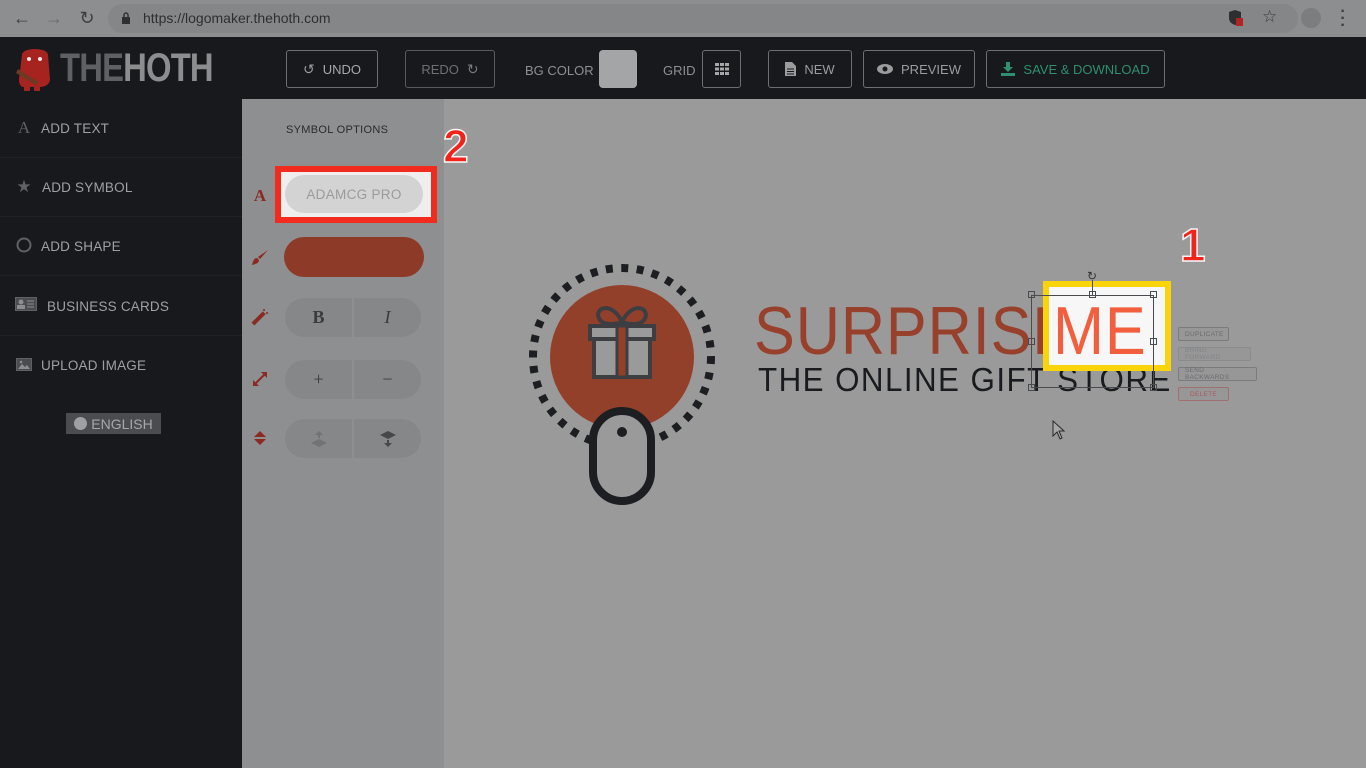 The width and height of the screenshot is (1366, 768). Describe the element at coordinates (237, 18) in the screenshot. I see `url-text: https://logomaker.thehoth.com` at that location.